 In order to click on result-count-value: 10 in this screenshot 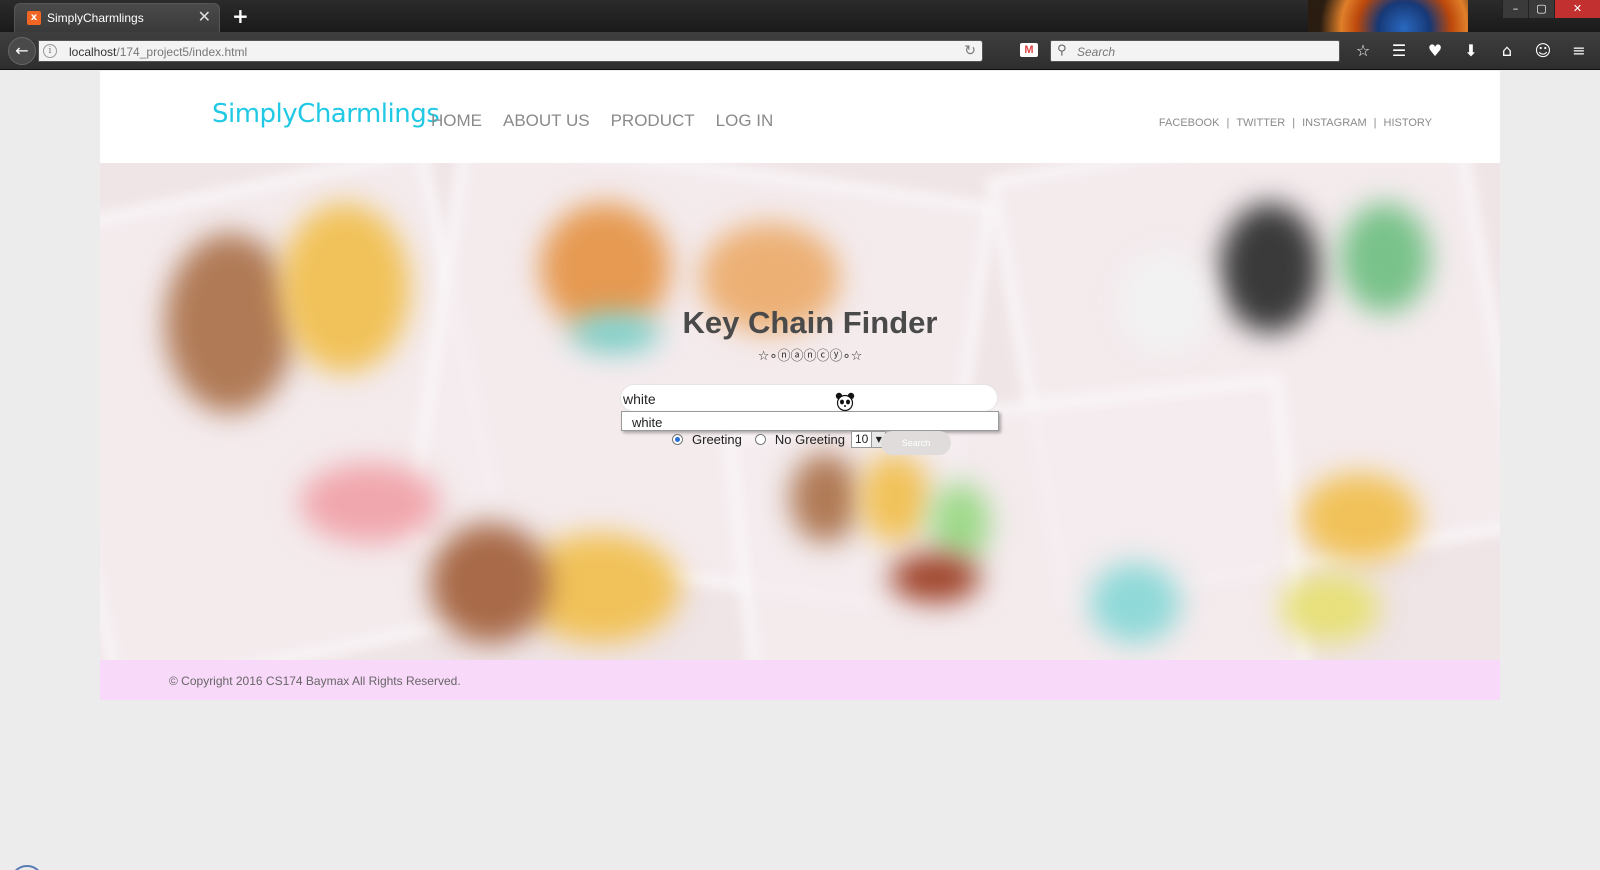, I will do `click(861, 438)`.